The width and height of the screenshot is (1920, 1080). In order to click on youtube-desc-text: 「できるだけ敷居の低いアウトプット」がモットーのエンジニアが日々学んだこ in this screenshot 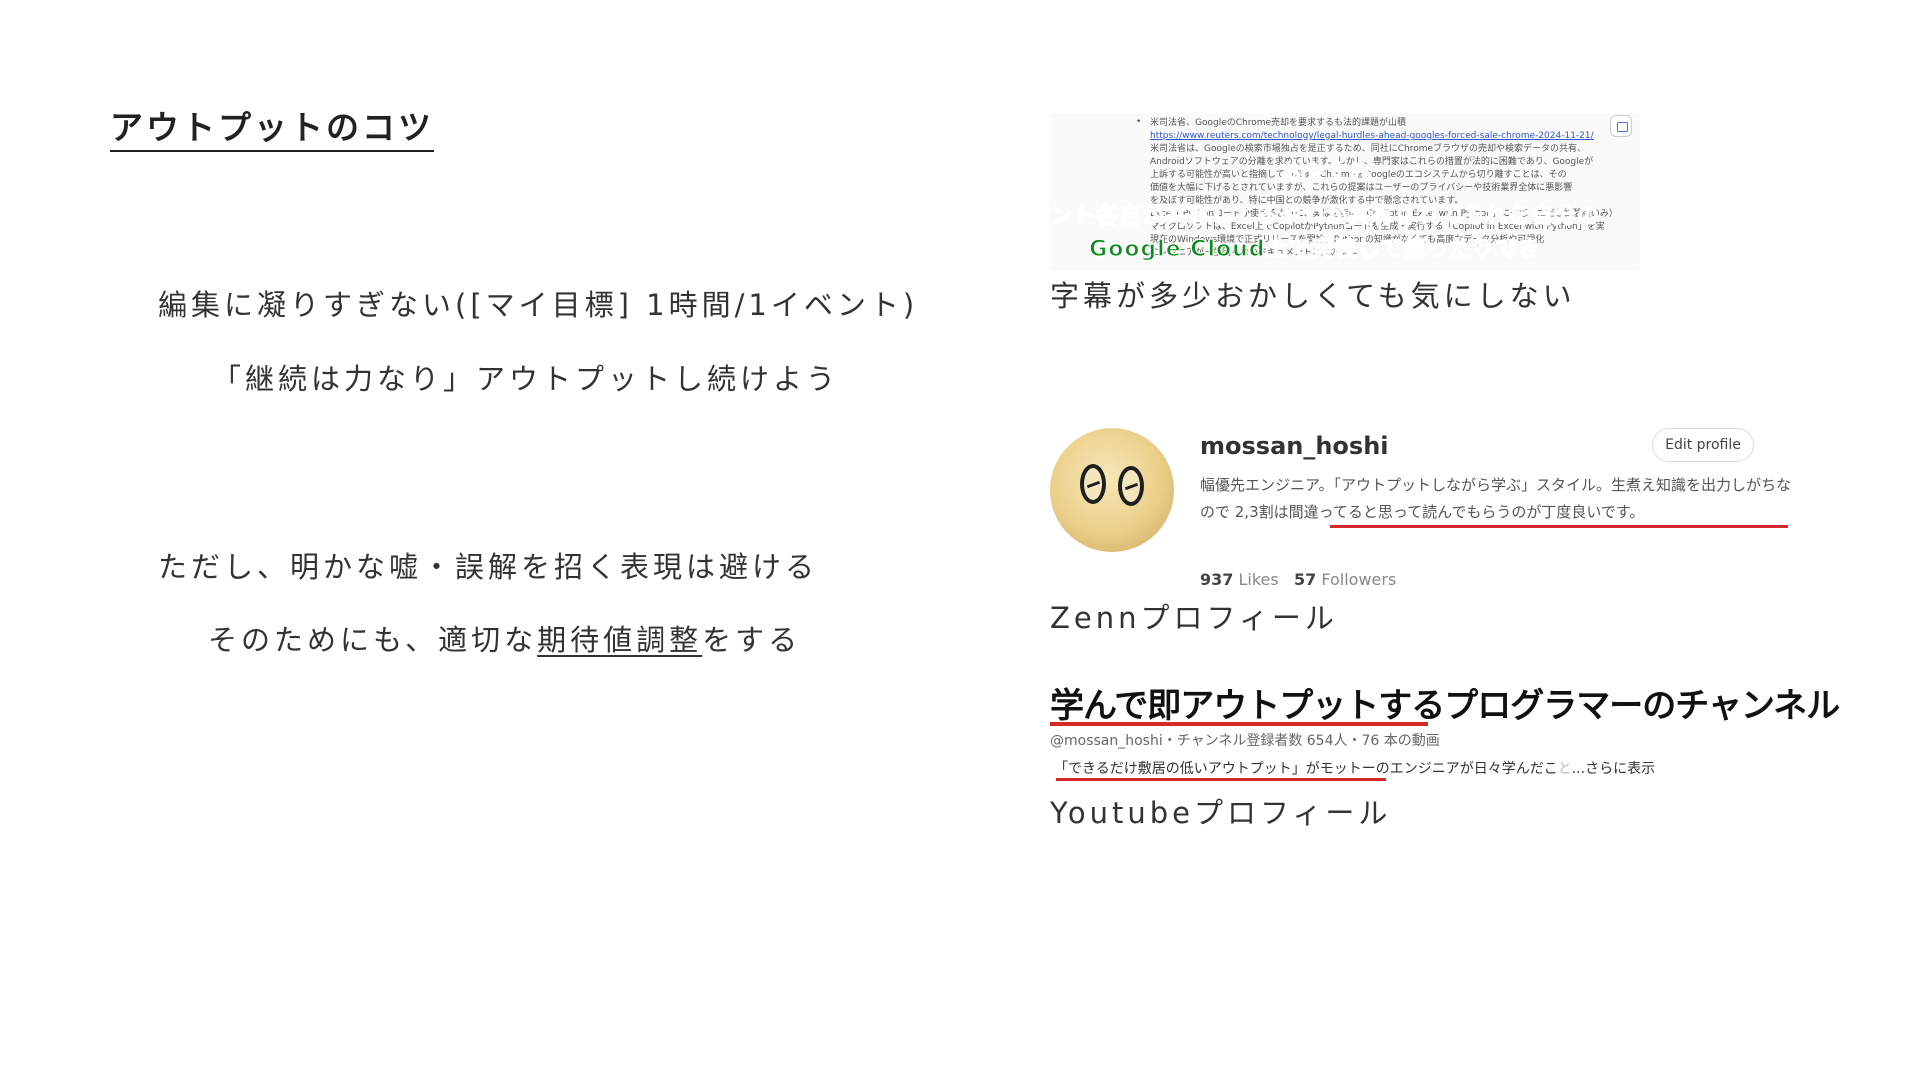, I will do `click(1306, 769)`.